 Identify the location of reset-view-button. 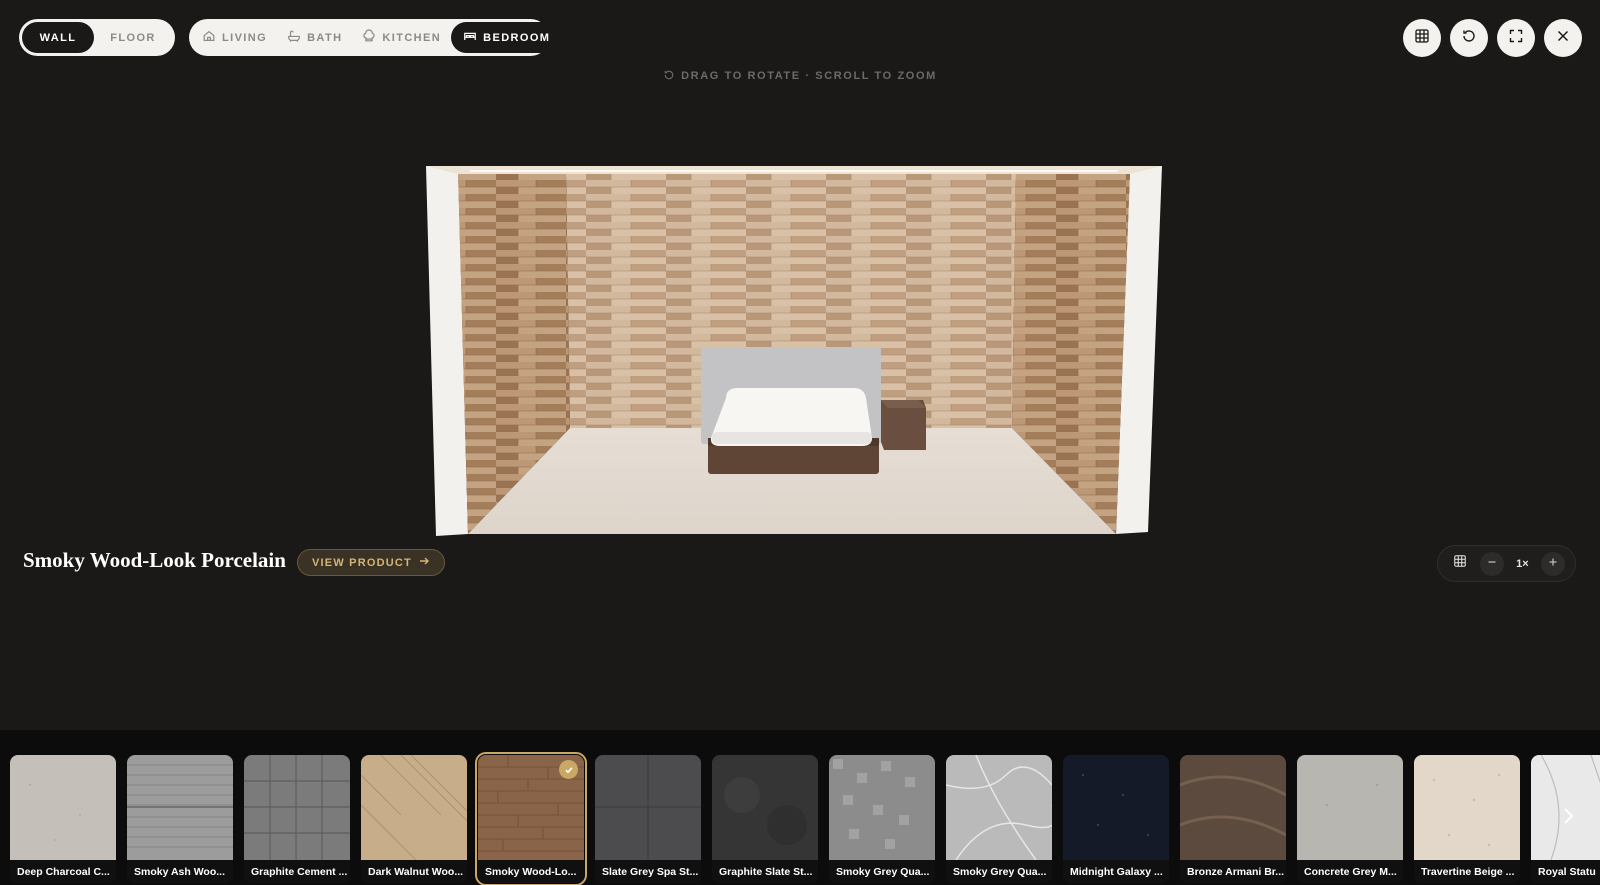
(1469, 38).